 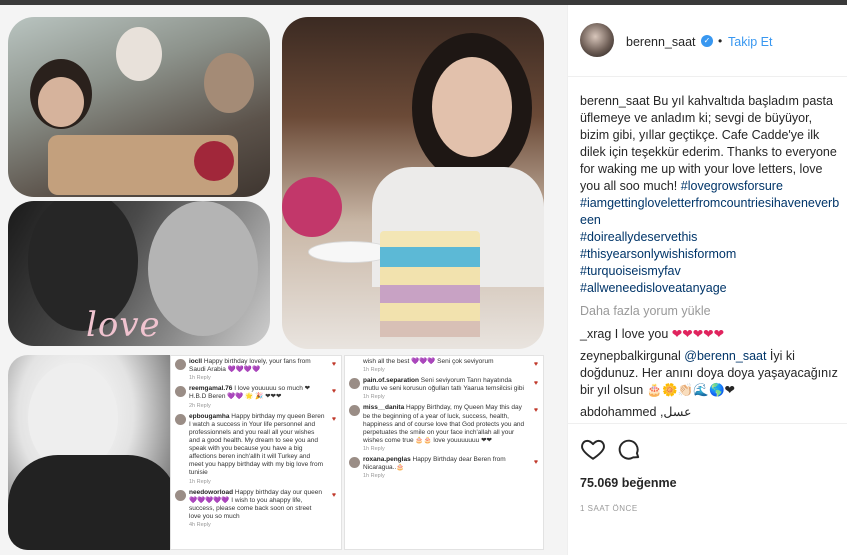 What do you see at coordinates (711, 412) in the screenshot?
I see `comment-item: abdohammed ,عسل` at bounding box center [711, 412].